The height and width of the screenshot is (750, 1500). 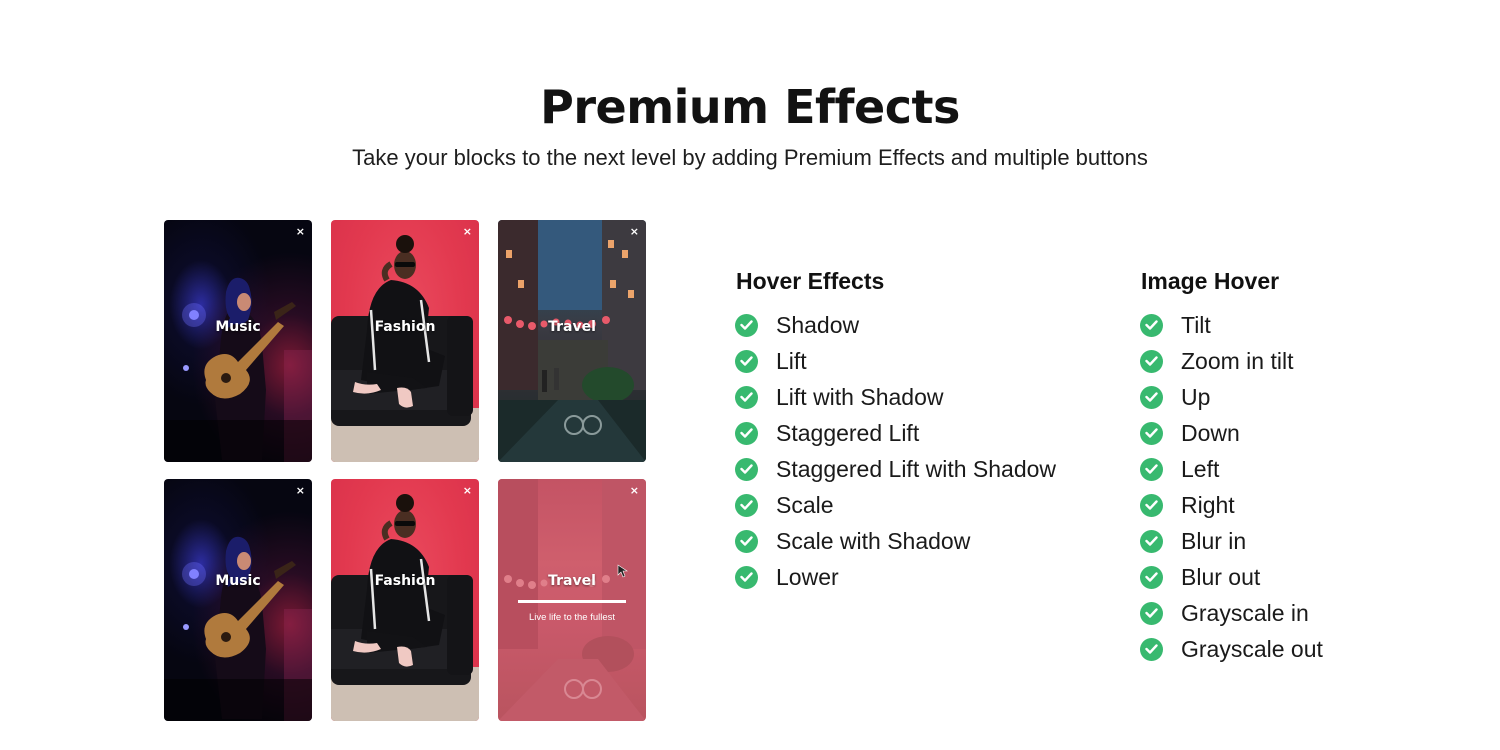 I want to click on list-item-label: Blur out, so click(x=1221, y=576).